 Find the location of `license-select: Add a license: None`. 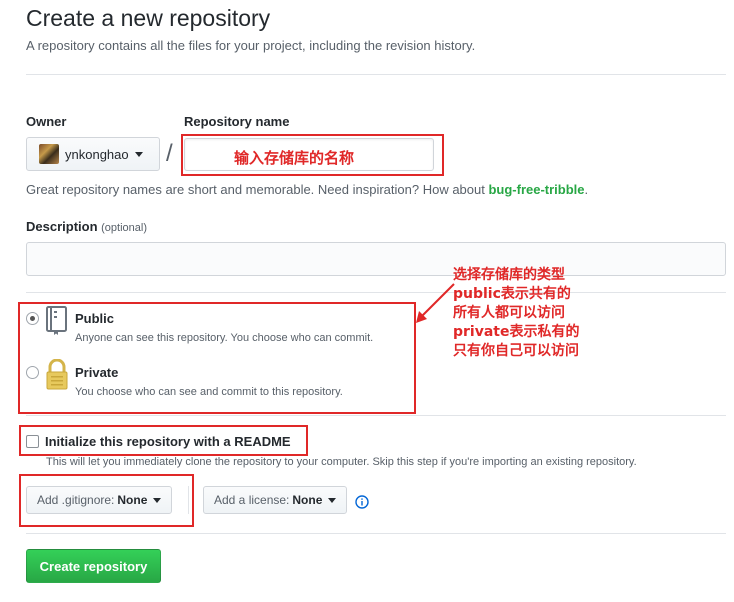

license-select: Add a license: None is located at coordinates (275, 500).